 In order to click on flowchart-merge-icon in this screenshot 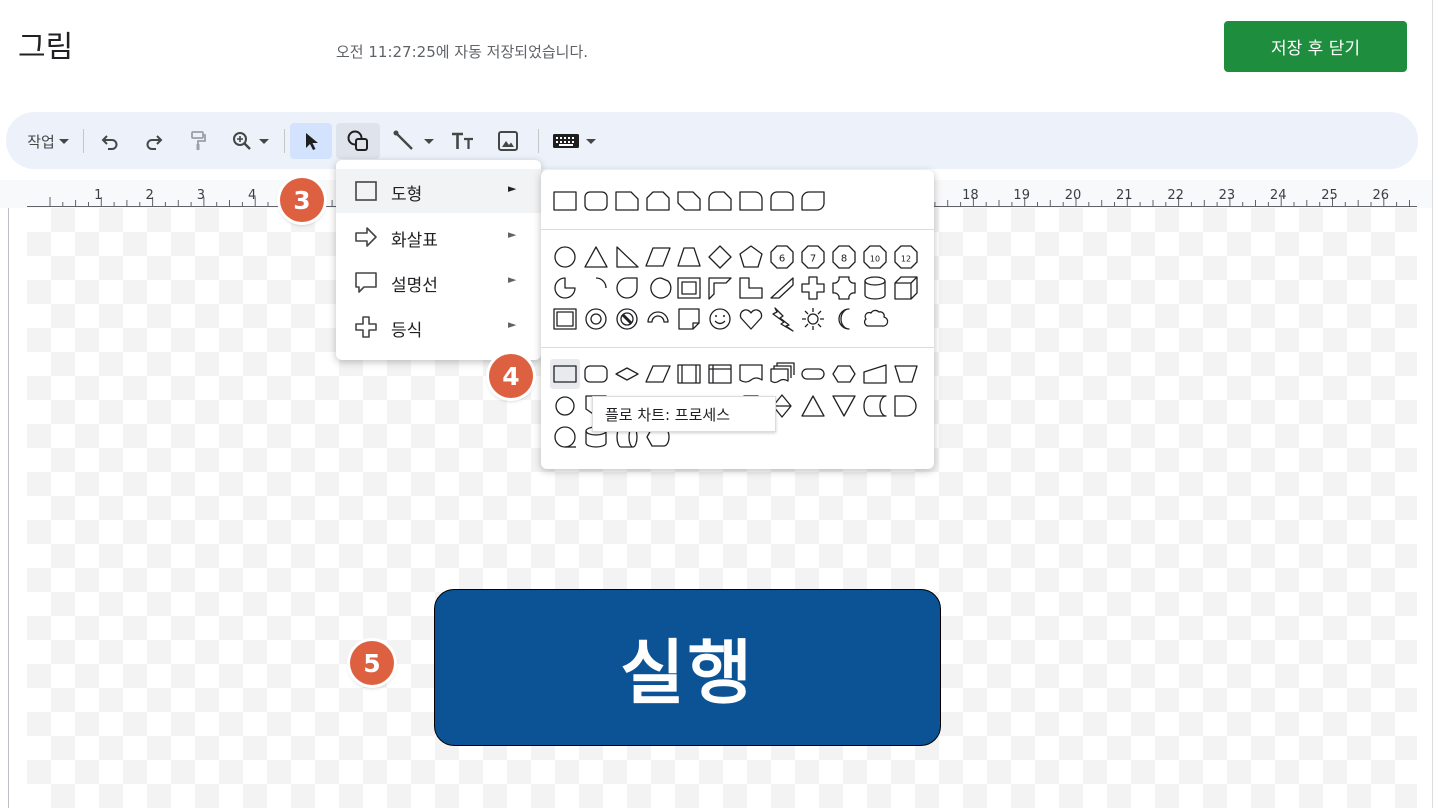, I will do `click(844, 406)`.